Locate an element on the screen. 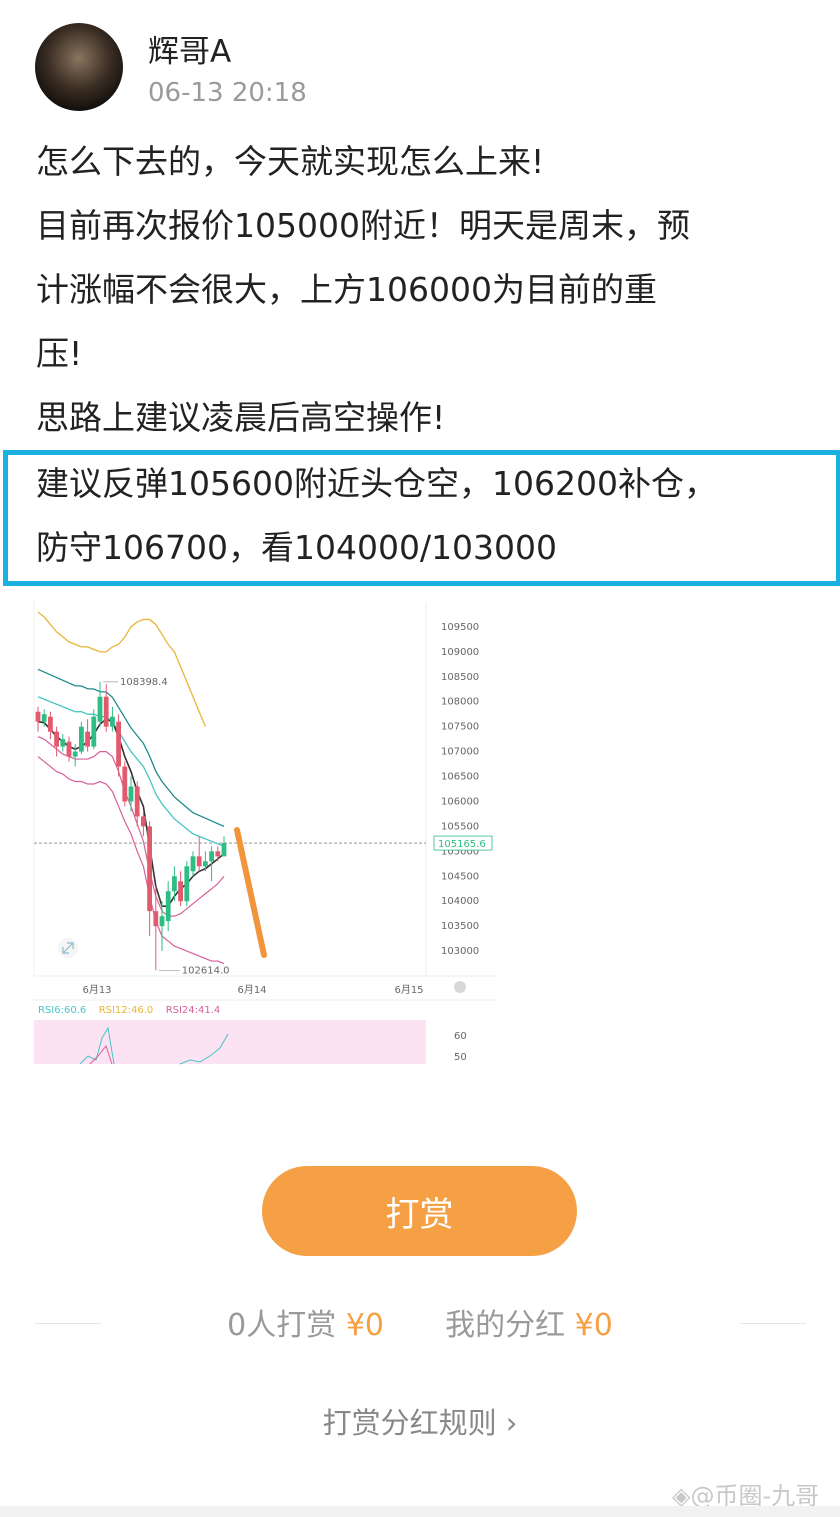 Image resolution: width=840 pixels, height=1517 pixels. y-tick-label: 103000 is located at coordinates (460, 951).